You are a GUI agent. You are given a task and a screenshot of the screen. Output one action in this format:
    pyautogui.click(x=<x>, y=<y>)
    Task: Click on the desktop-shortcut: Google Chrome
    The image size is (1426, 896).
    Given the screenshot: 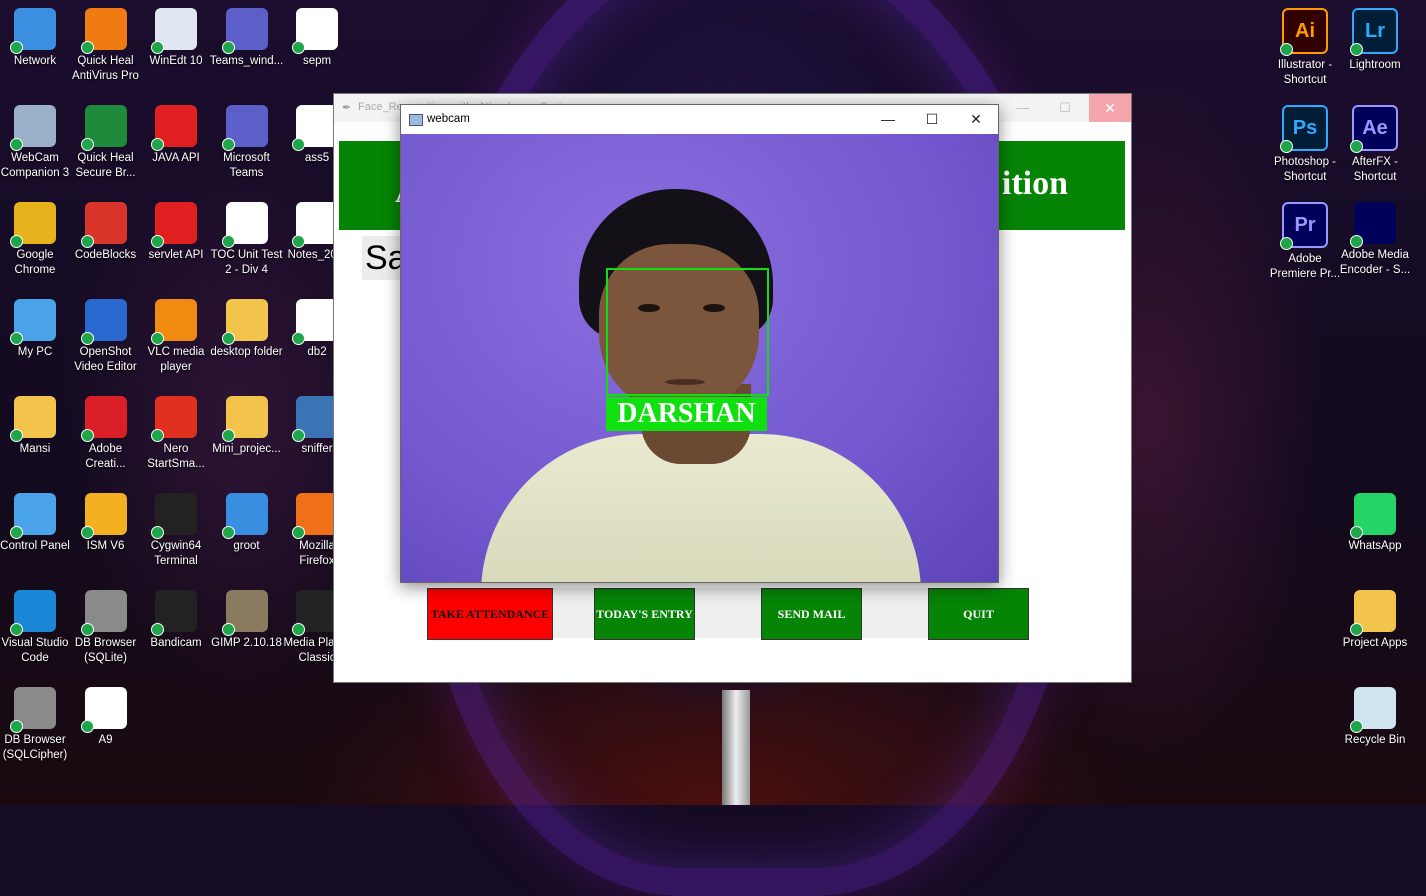 What is the action you would take?
    pyautogui.click(x=35, y=243)
    